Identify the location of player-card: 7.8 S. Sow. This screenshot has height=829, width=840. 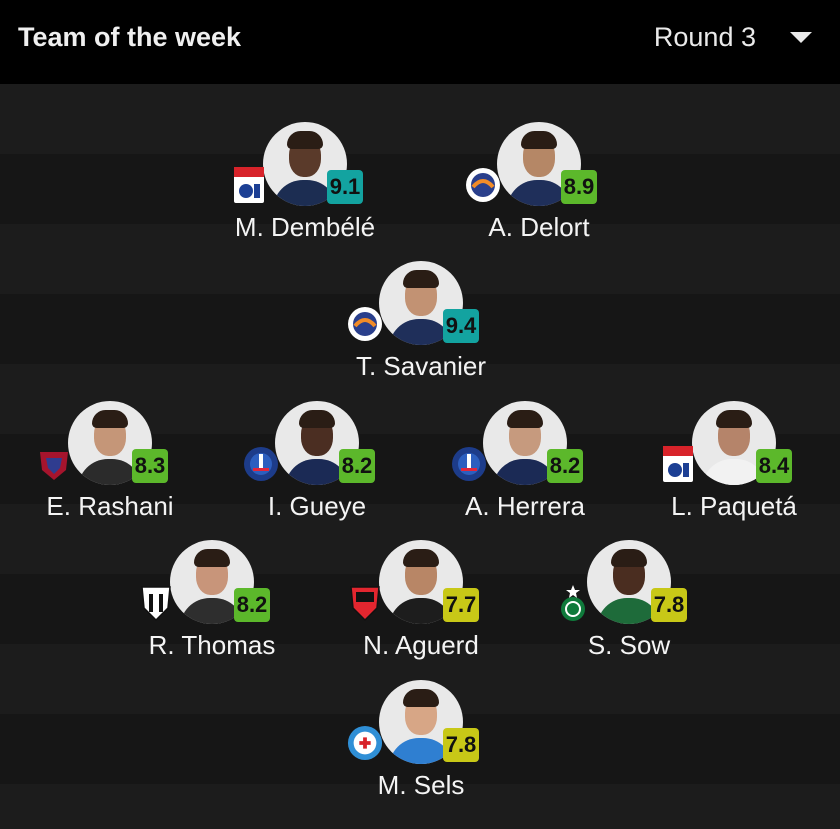
(629, 610).